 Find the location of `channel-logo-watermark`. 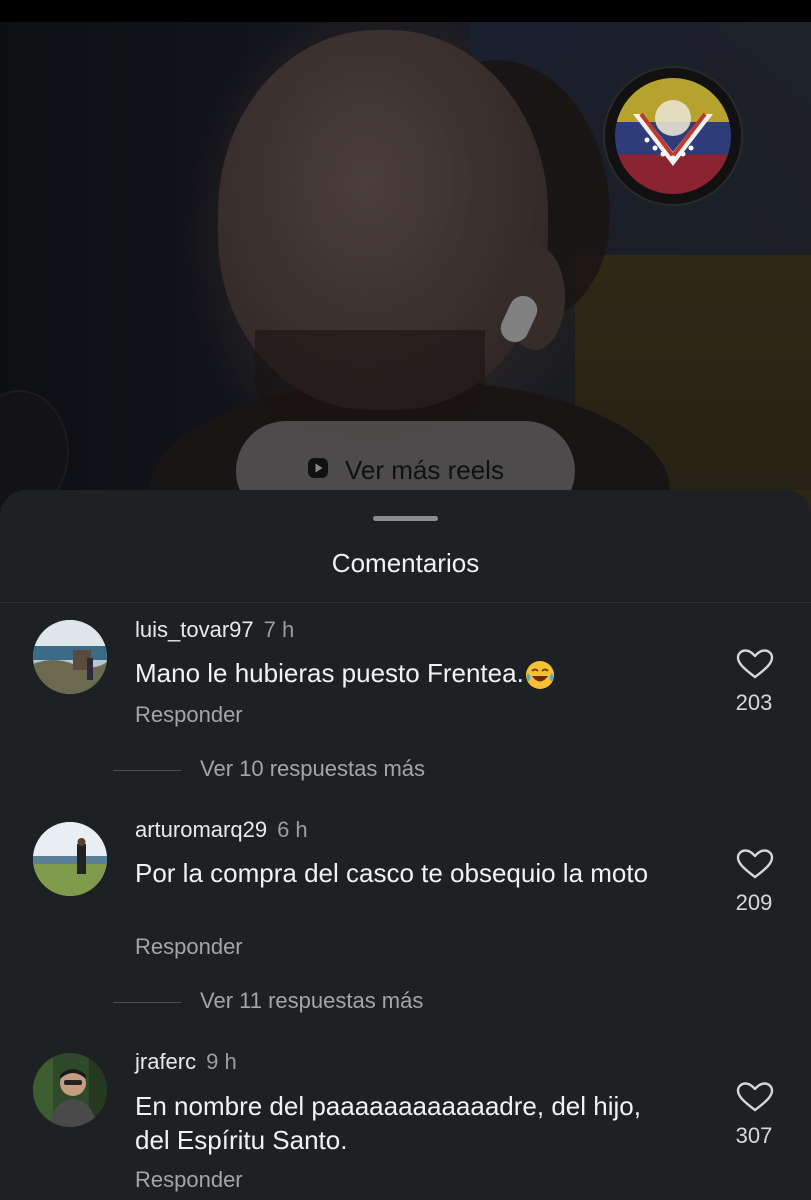

channel-logo-watermark is located at coordinates (673, 136).